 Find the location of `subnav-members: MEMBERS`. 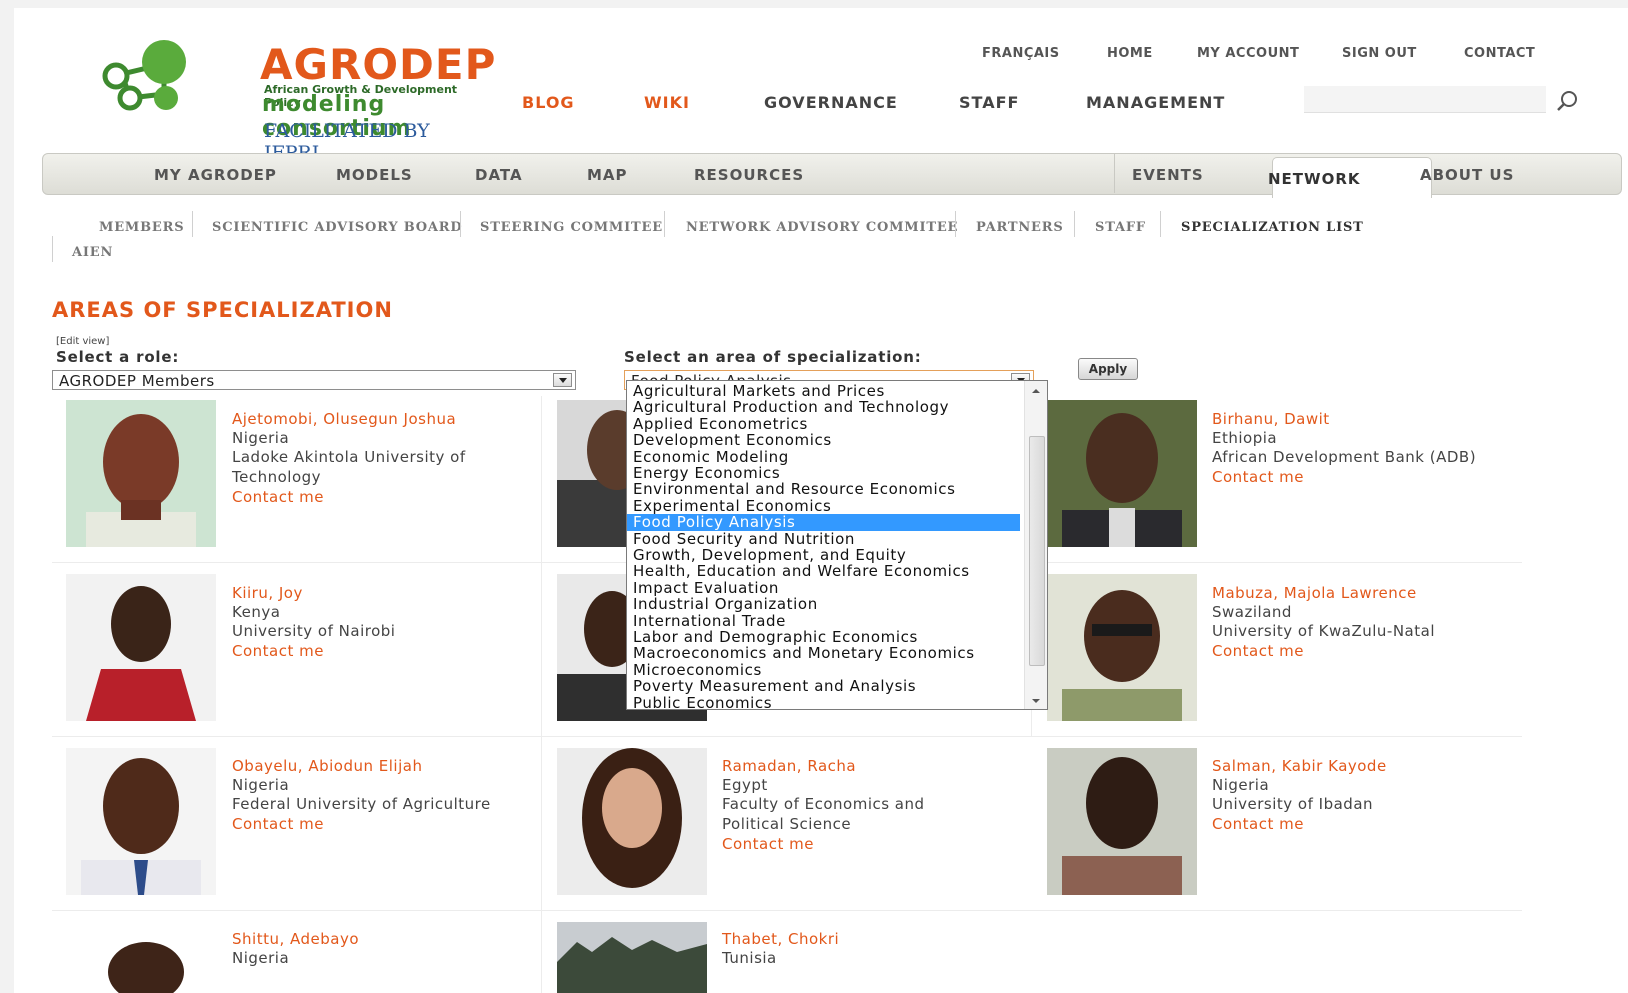

subnav-members: MEMBERS is located at coordinates (141, 227).